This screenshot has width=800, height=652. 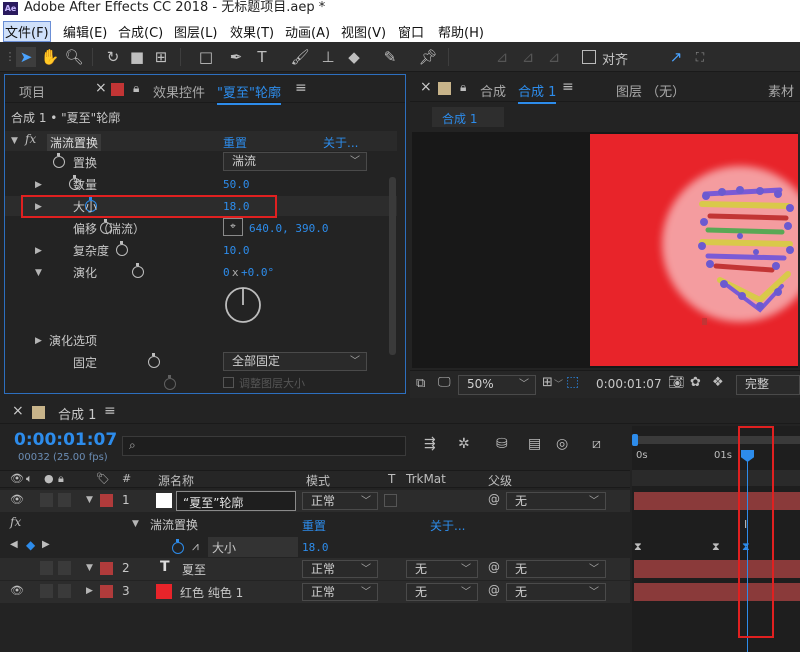 What do you see at coordinates (650, 90) in the screenshot?
I see `tab-layer: 图层 （无）` at bounding box center [650, 90].